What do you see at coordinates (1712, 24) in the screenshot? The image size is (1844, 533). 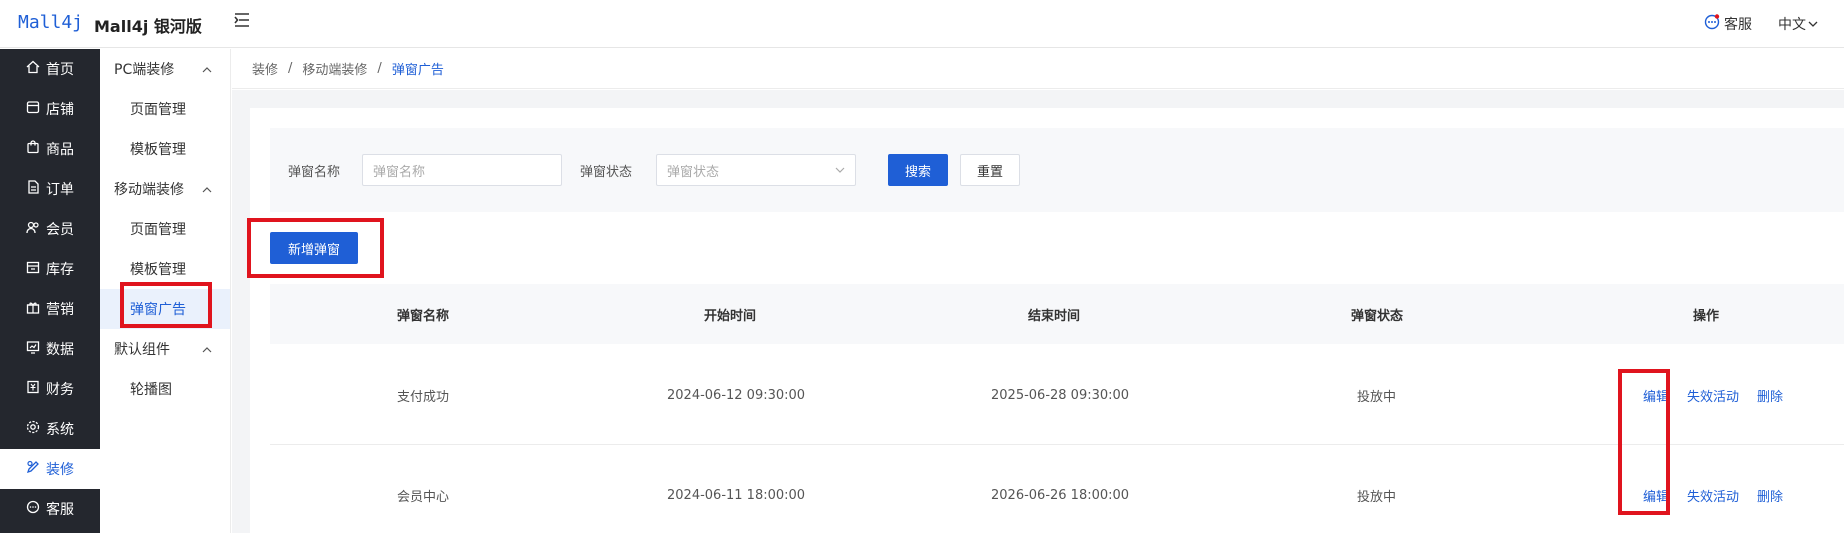 I see `service-chat-icon` at bounding box center [1712, 24].